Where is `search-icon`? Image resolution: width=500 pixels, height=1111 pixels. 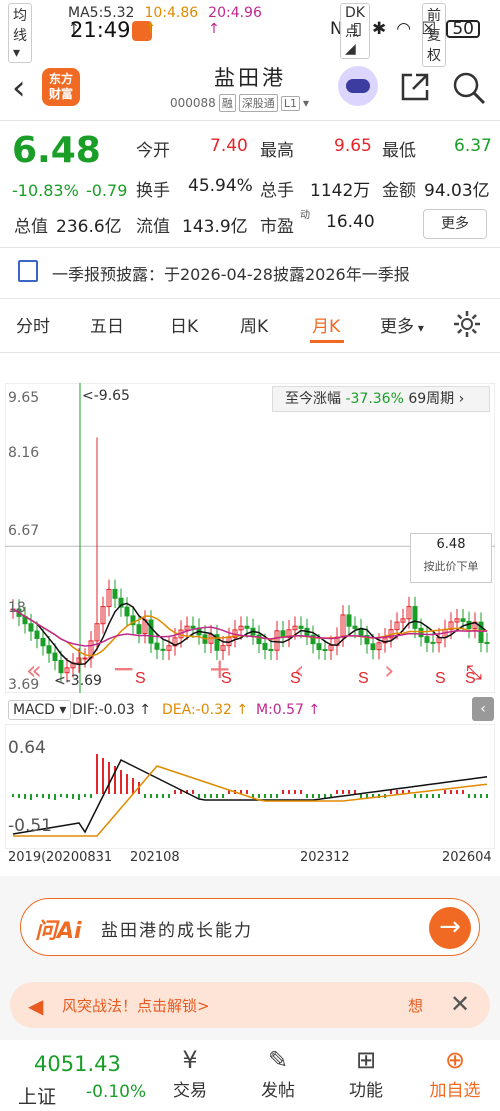
search-icon is located at coordinates (469, 88).